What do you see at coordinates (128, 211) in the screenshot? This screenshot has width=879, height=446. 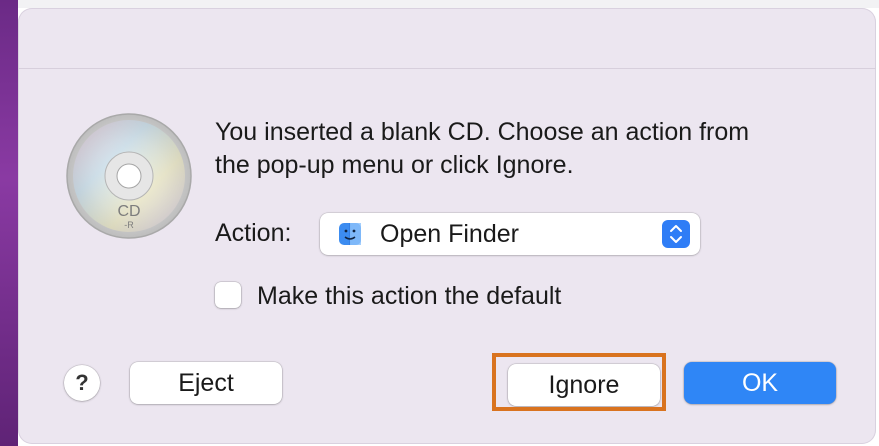 I see `cd-label-main: CD` at bounding box center [128, 211].